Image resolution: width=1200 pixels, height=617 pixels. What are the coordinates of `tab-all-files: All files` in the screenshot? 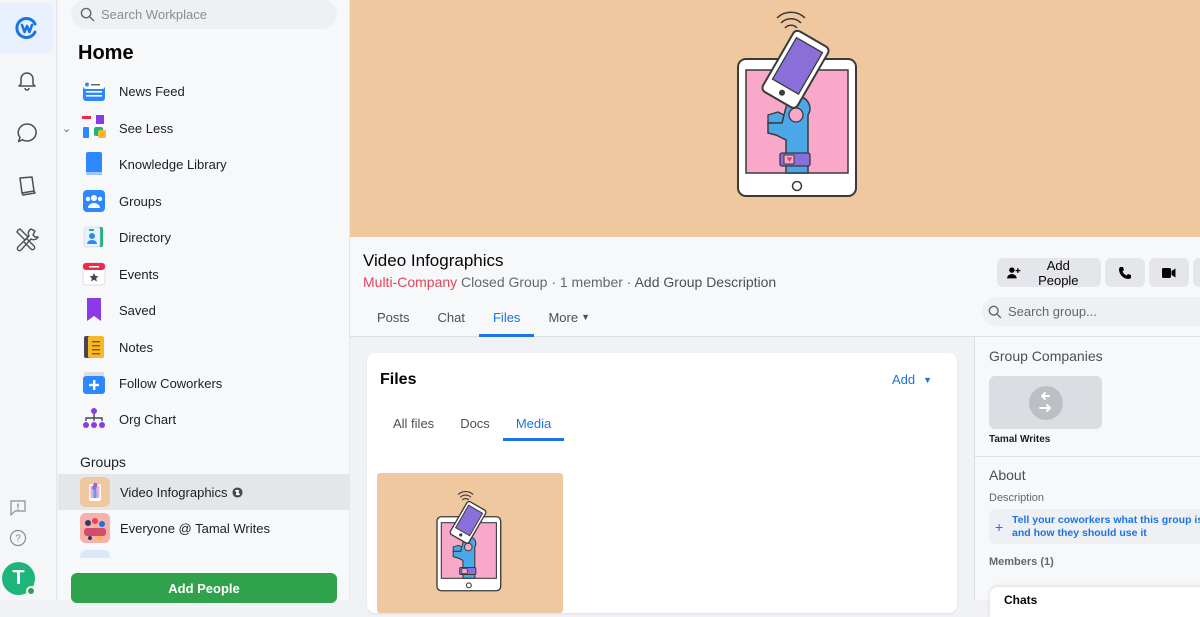 It's located at (413, 423).